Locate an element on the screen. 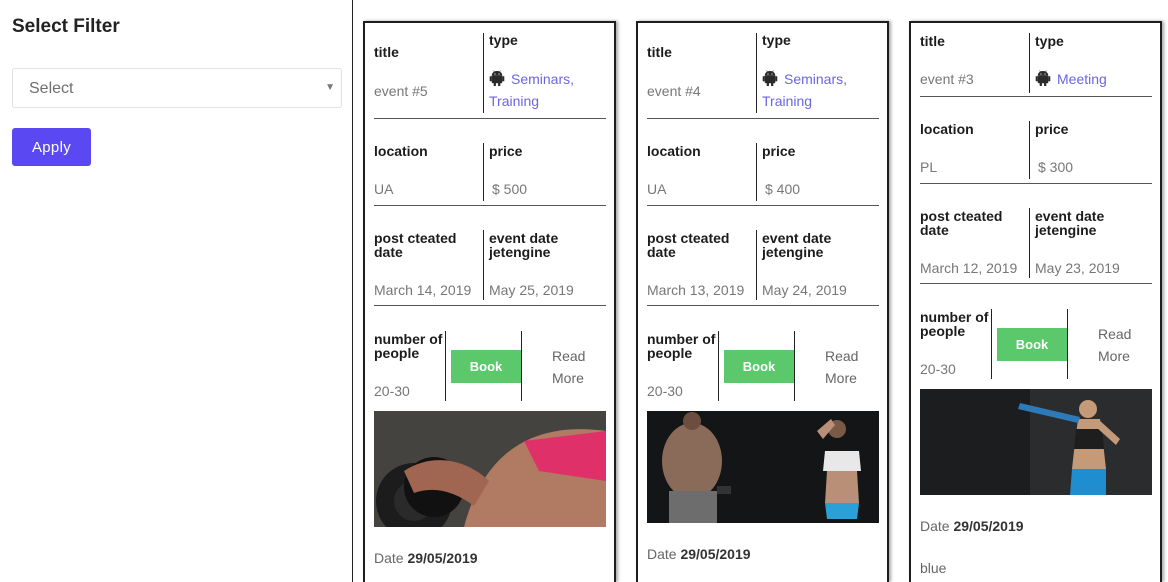  chevron-down-icon: ▼ is located at coordinates (330, 87).